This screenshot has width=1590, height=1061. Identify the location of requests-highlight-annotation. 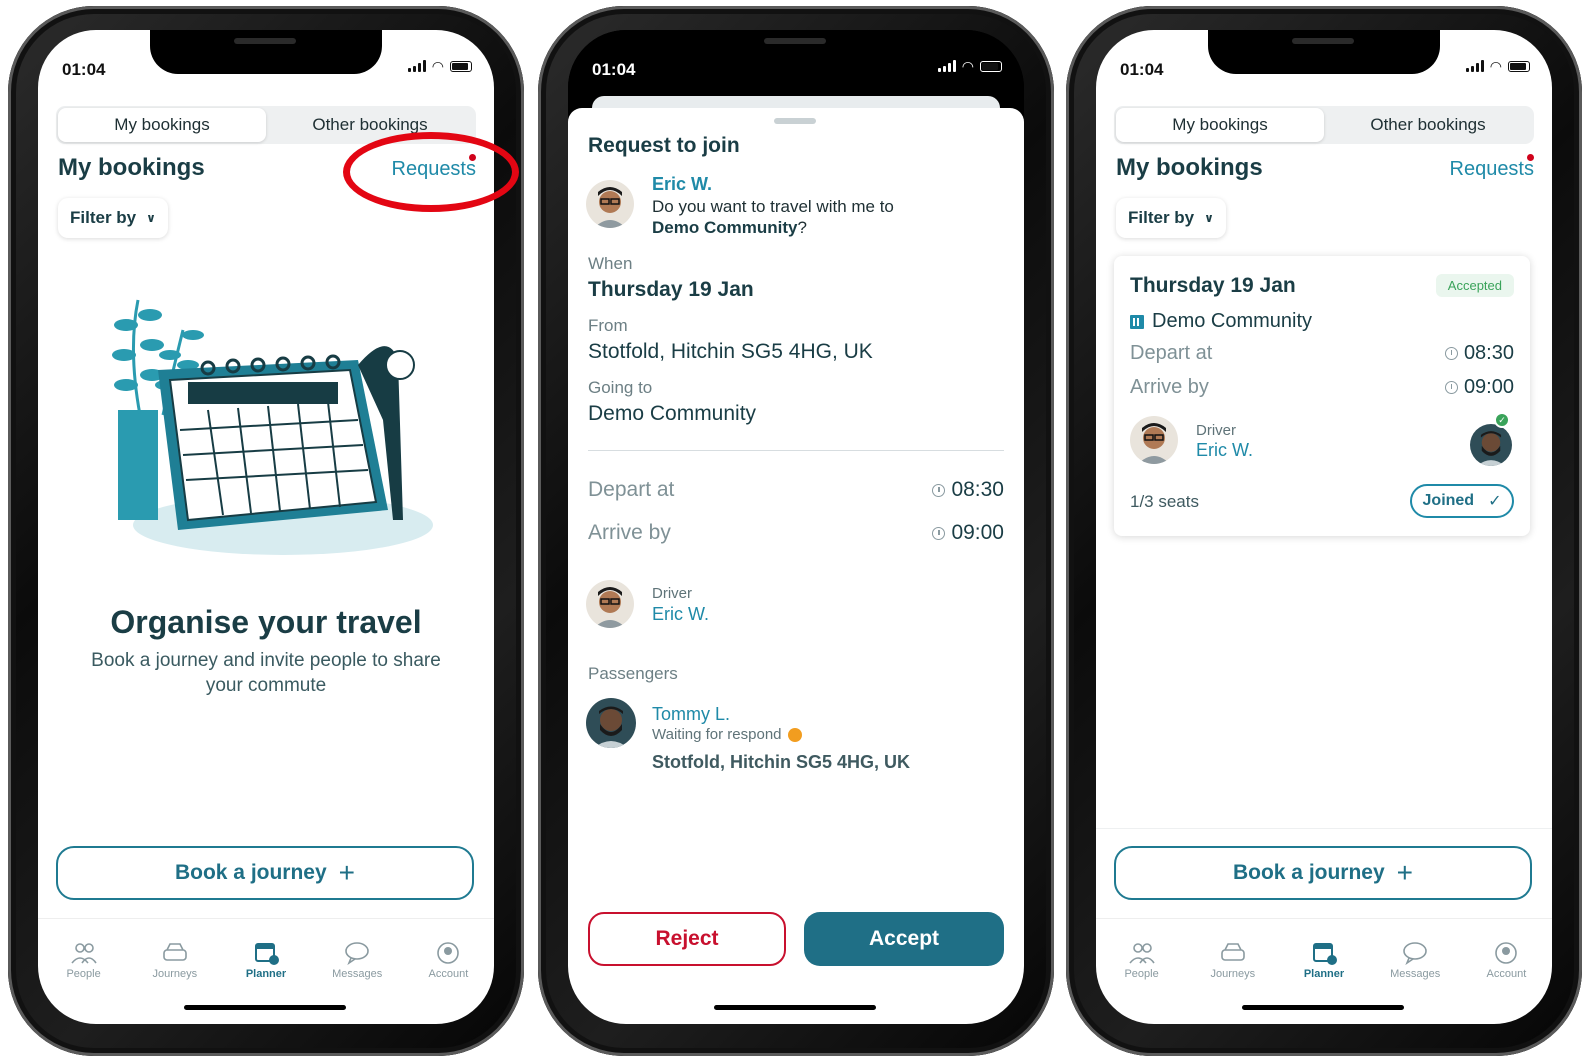
(431, 172).